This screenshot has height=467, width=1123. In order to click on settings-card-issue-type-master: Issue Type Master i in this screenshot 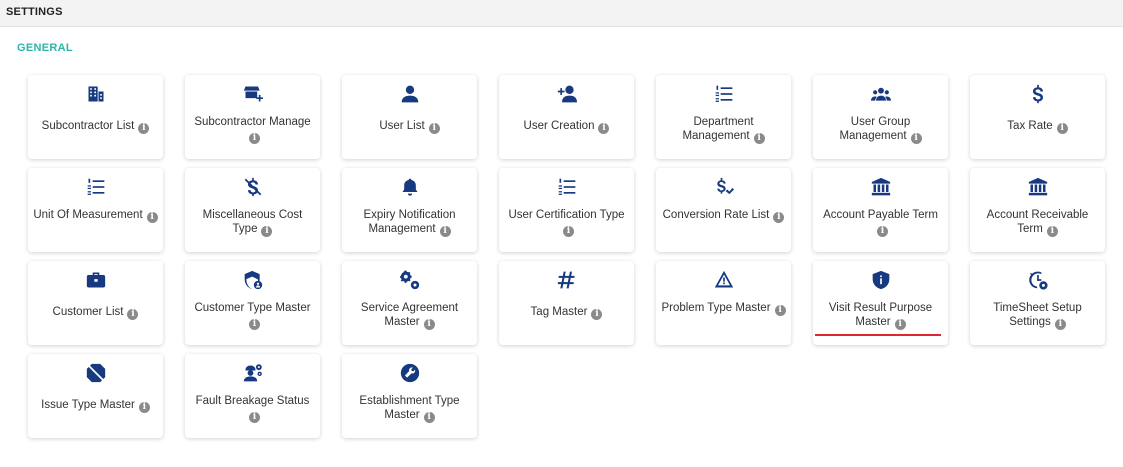, I will do `click(95, 396)`.